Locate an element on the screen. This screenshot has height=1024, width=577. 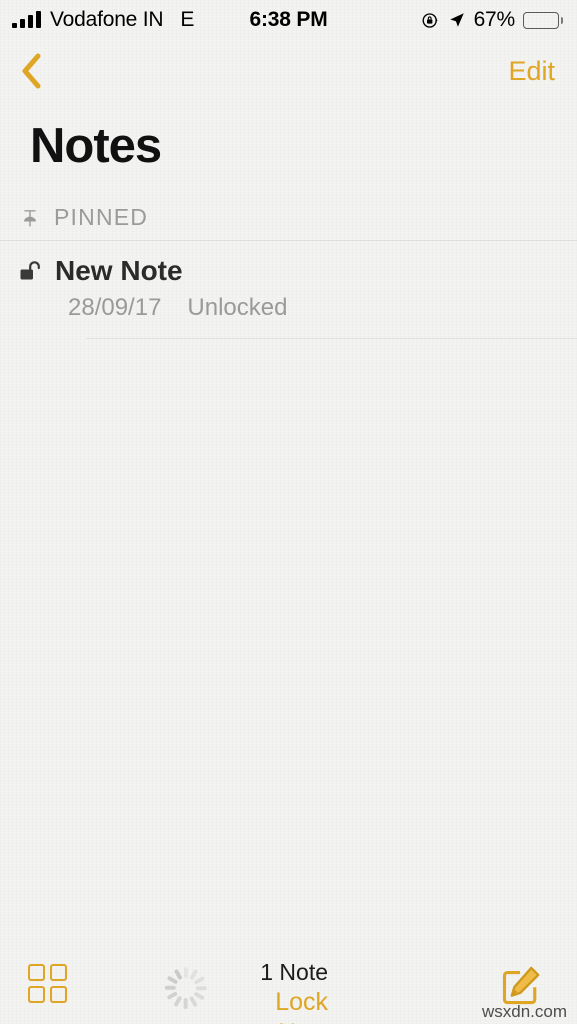
battery-percent-label: 67% is located at coordinates (494, 19).